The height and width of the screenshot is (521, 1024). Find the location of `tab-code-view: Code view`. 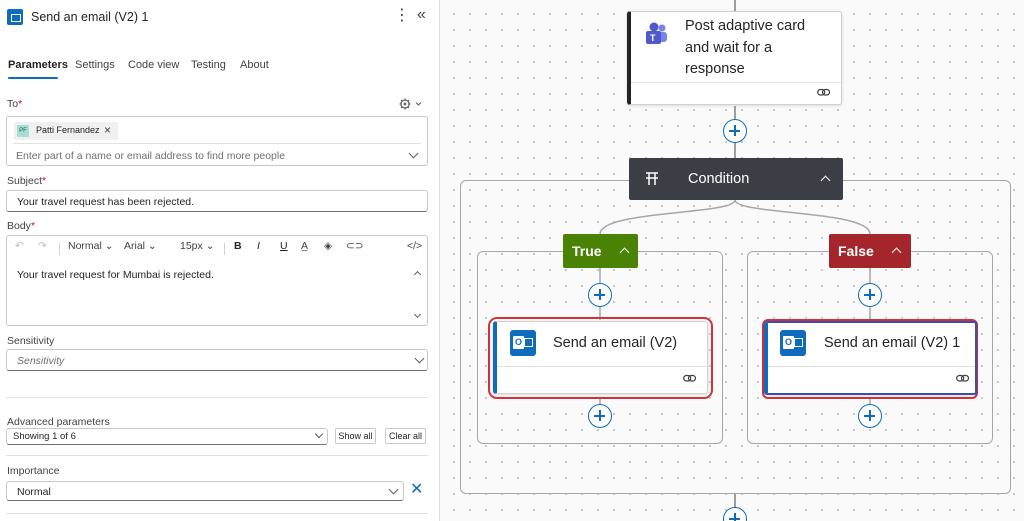

tab-code-view: Code view is located at coordinates (153, 65).